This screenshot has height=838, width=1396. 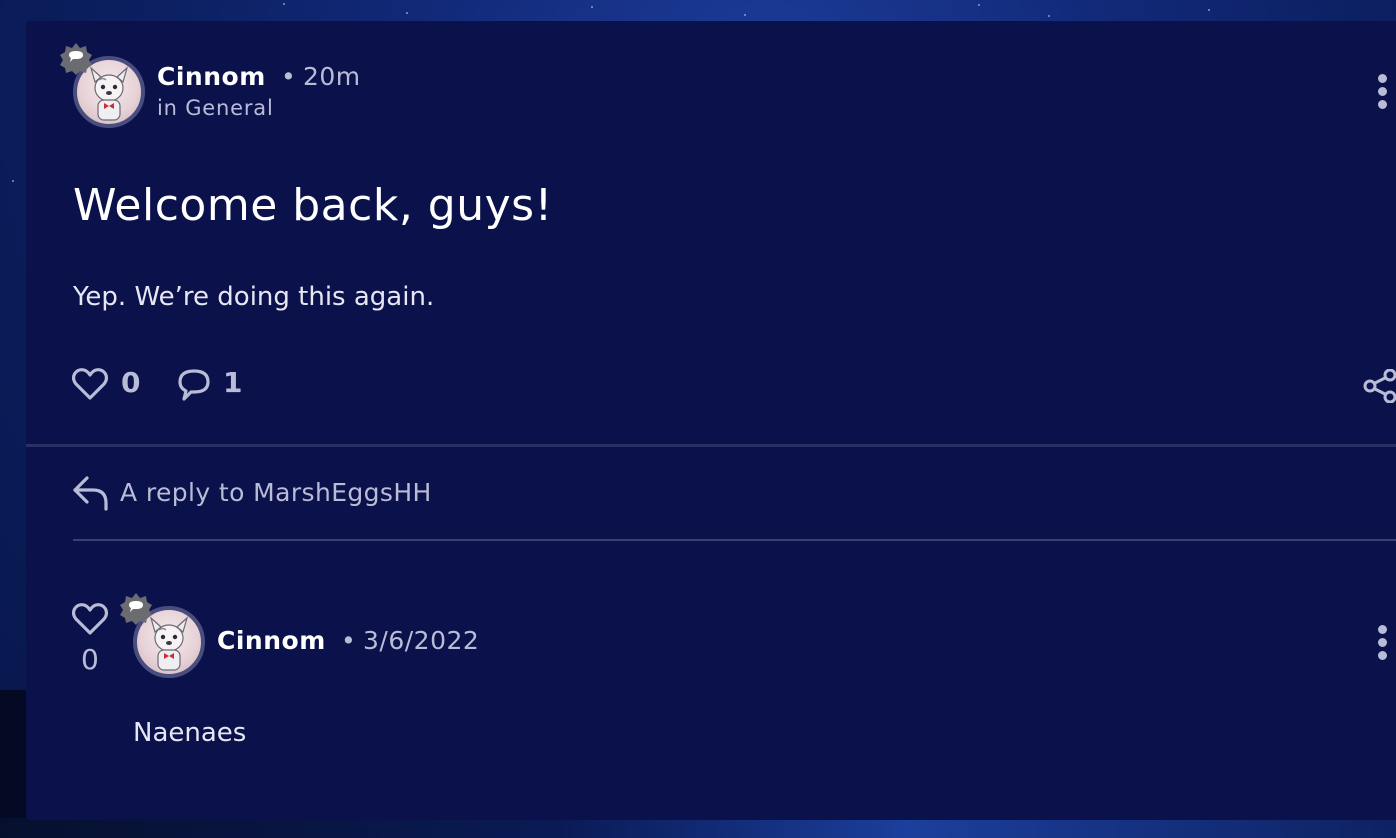 What do you see at coordinates (254, 297) in the screenshot?
I see `post-body: Yep. We’re doing this again.` at bounding box center [254, 297].